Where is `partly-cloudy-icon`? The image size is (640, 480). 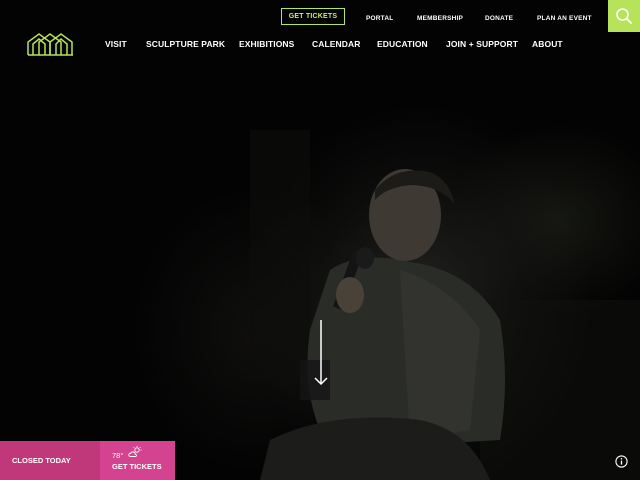
partly-cloudy-icon is located at coordinates (135, 451).